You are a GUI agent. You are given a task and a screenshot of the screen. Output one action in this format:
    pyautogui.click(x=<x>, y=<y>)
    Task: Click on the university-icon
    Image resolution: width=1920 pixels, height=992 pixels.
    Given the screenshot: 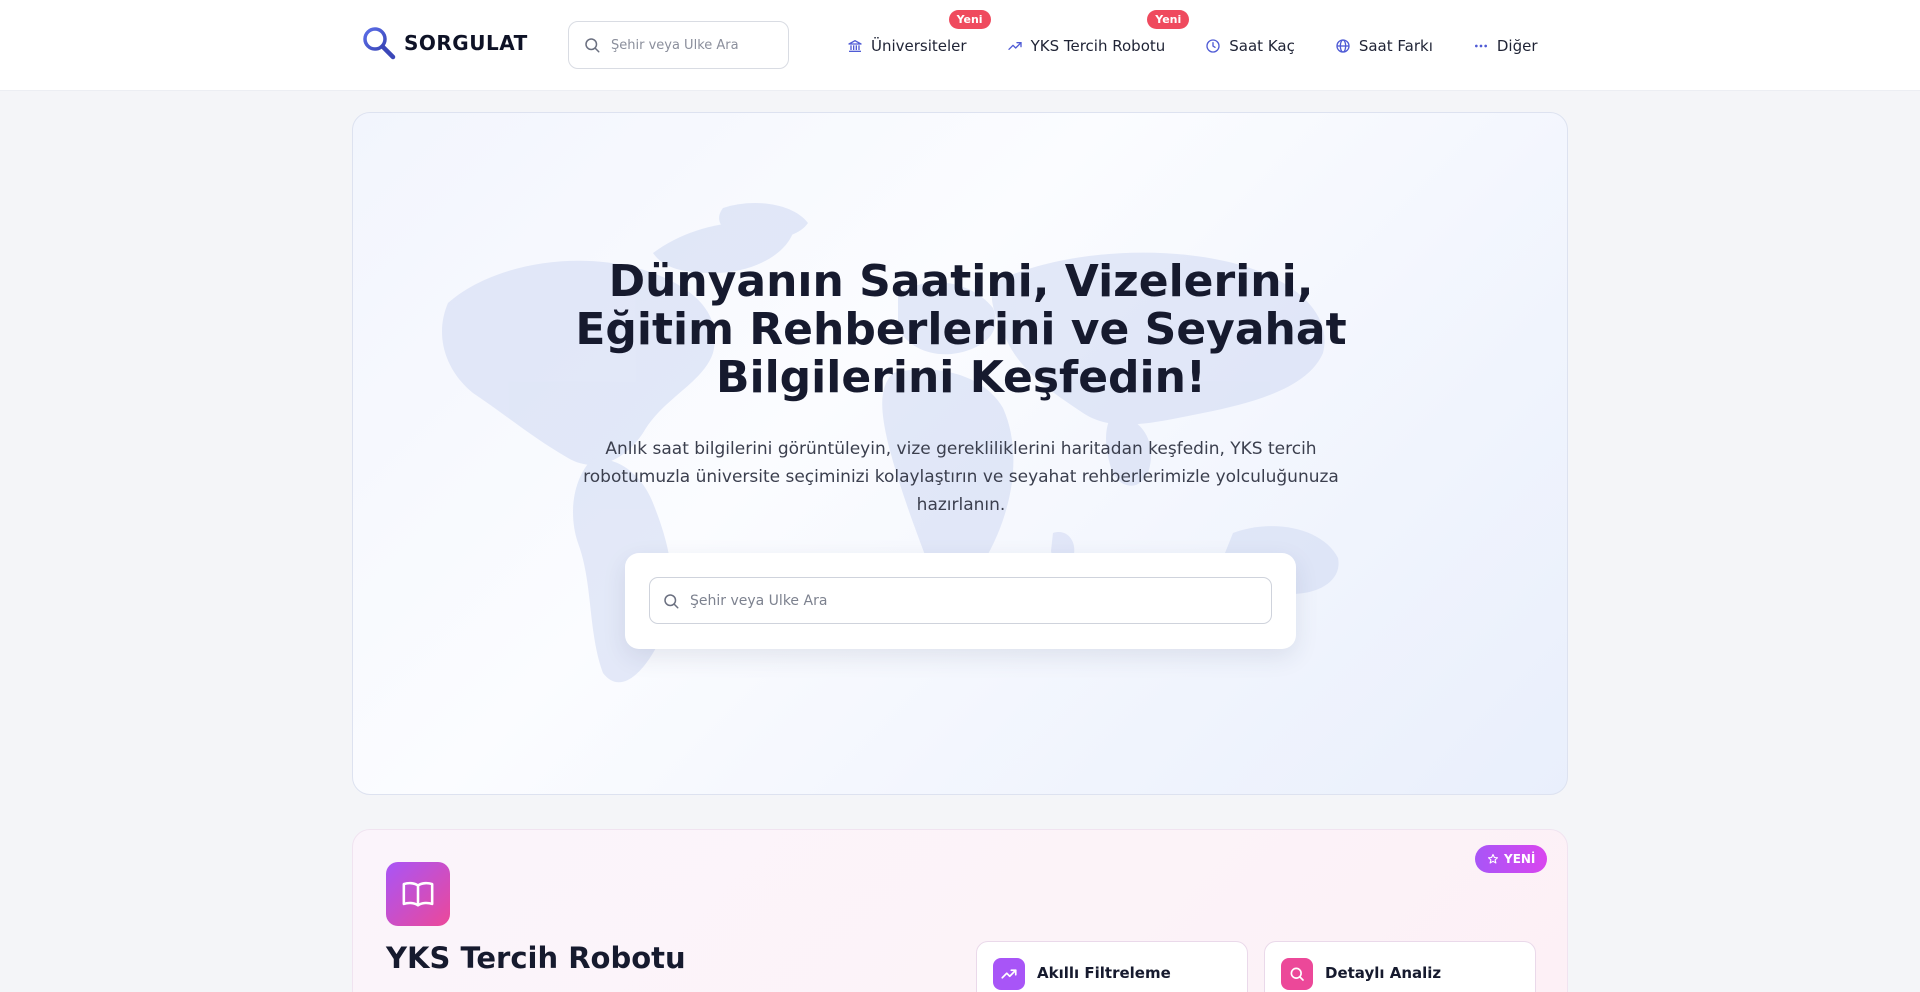 What is the action you would take?
    pyautogui.click(x=855, y=45)
    